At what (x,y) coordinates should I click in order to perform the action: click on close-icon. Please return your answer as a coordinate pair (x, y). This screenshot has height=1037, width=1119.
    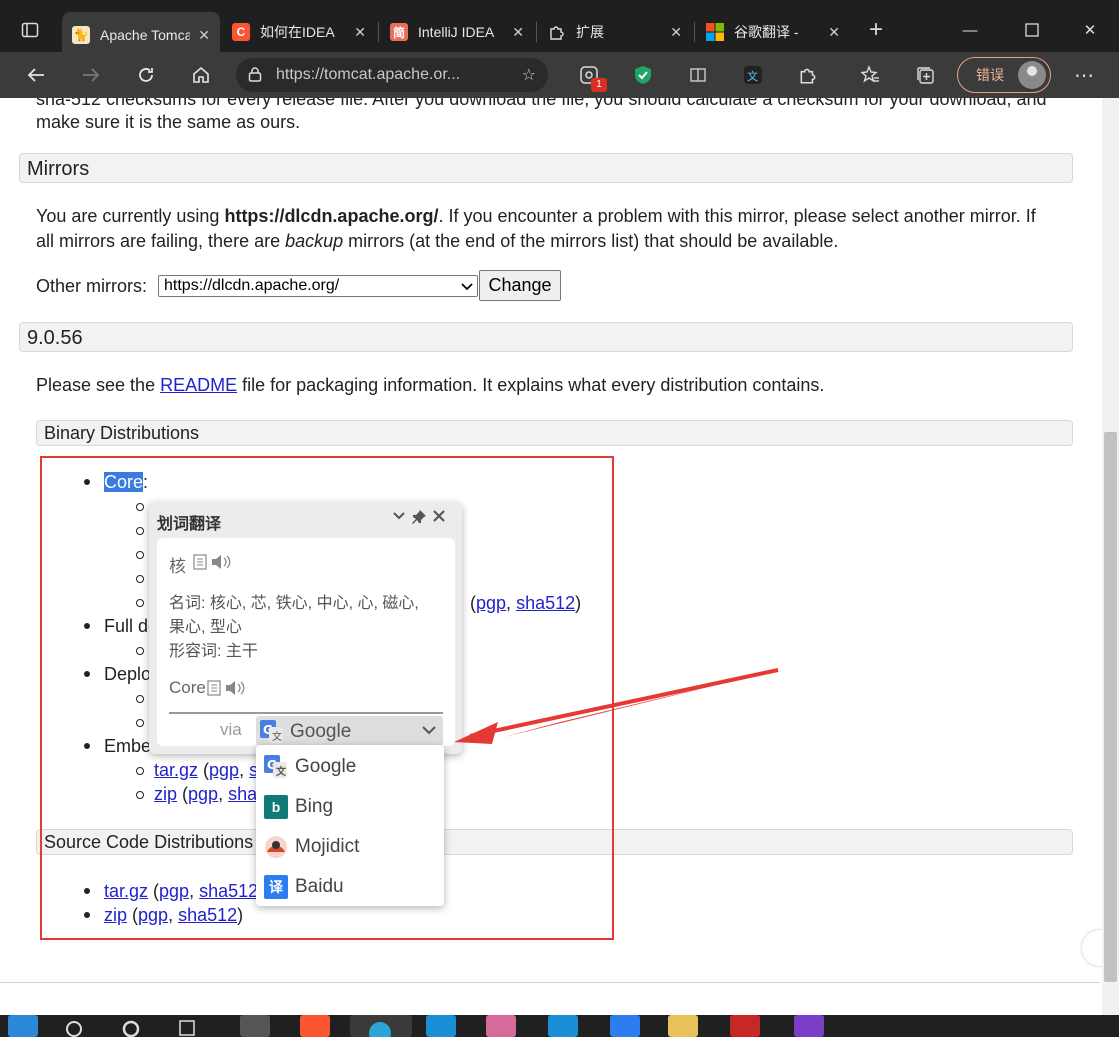
    Looking at the image, I should click on (439, 518).